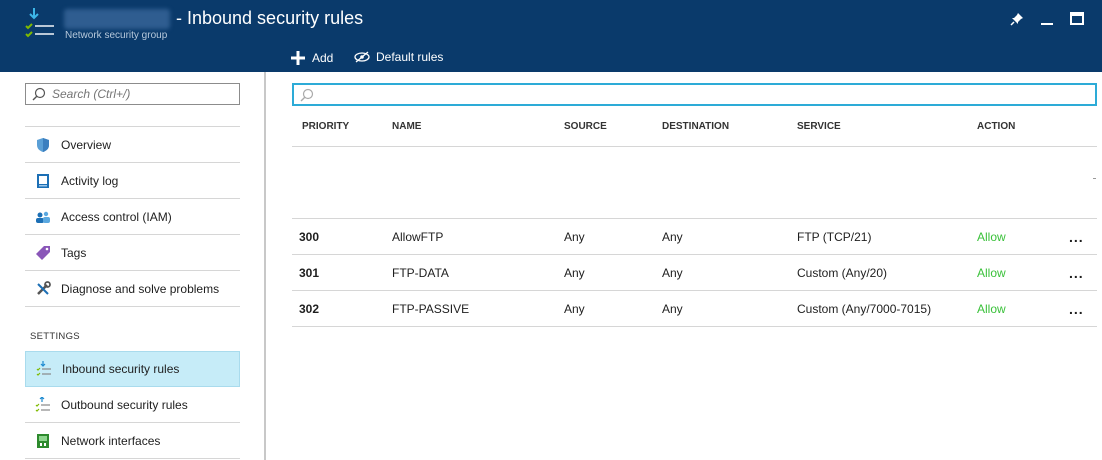 The width and height of the screenshot is (1102, 460). Describe the element at coordinates (132, 253) in the screenshot. I see `nav-item-tags: Tags` at that location.